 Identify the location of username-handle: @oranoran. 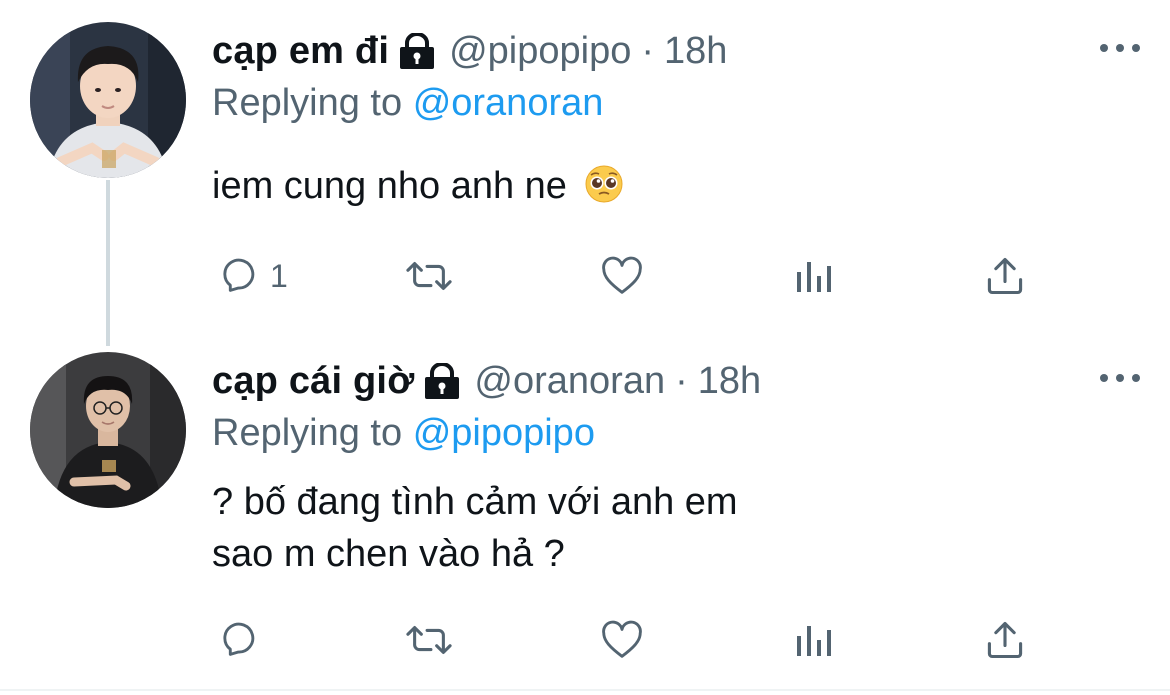
(569, 381).